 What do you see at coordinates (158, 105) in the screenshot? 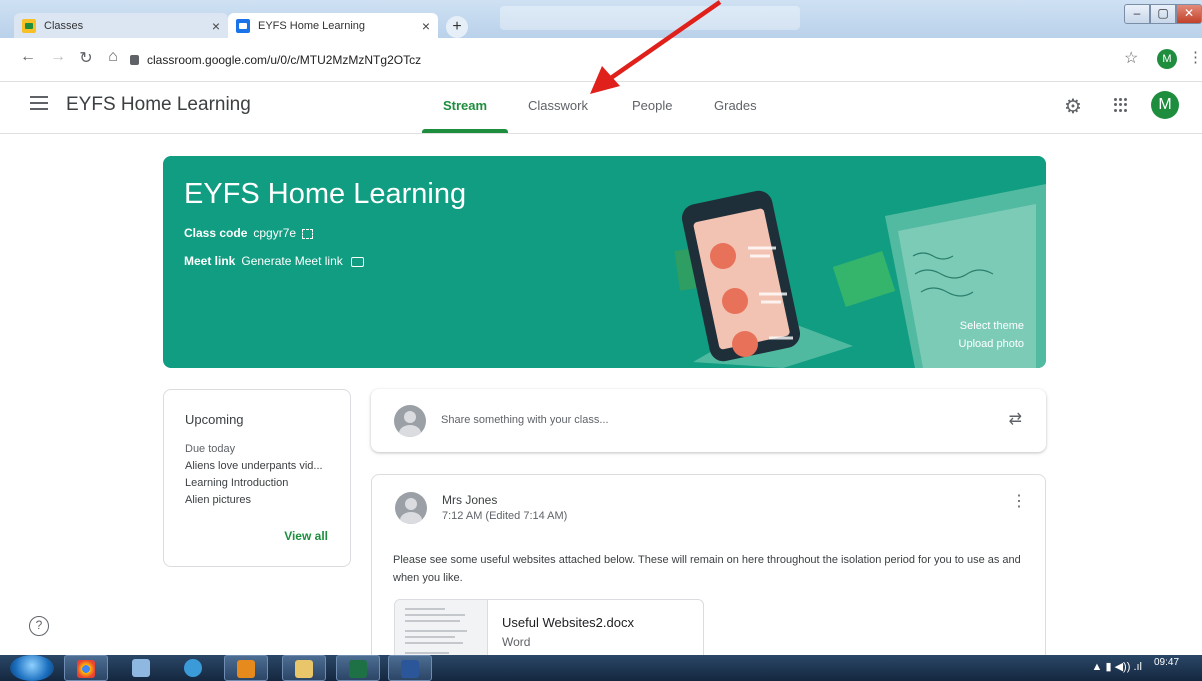
I see `class-title: EYFS Home Learning` at bounding box center [158, 105].